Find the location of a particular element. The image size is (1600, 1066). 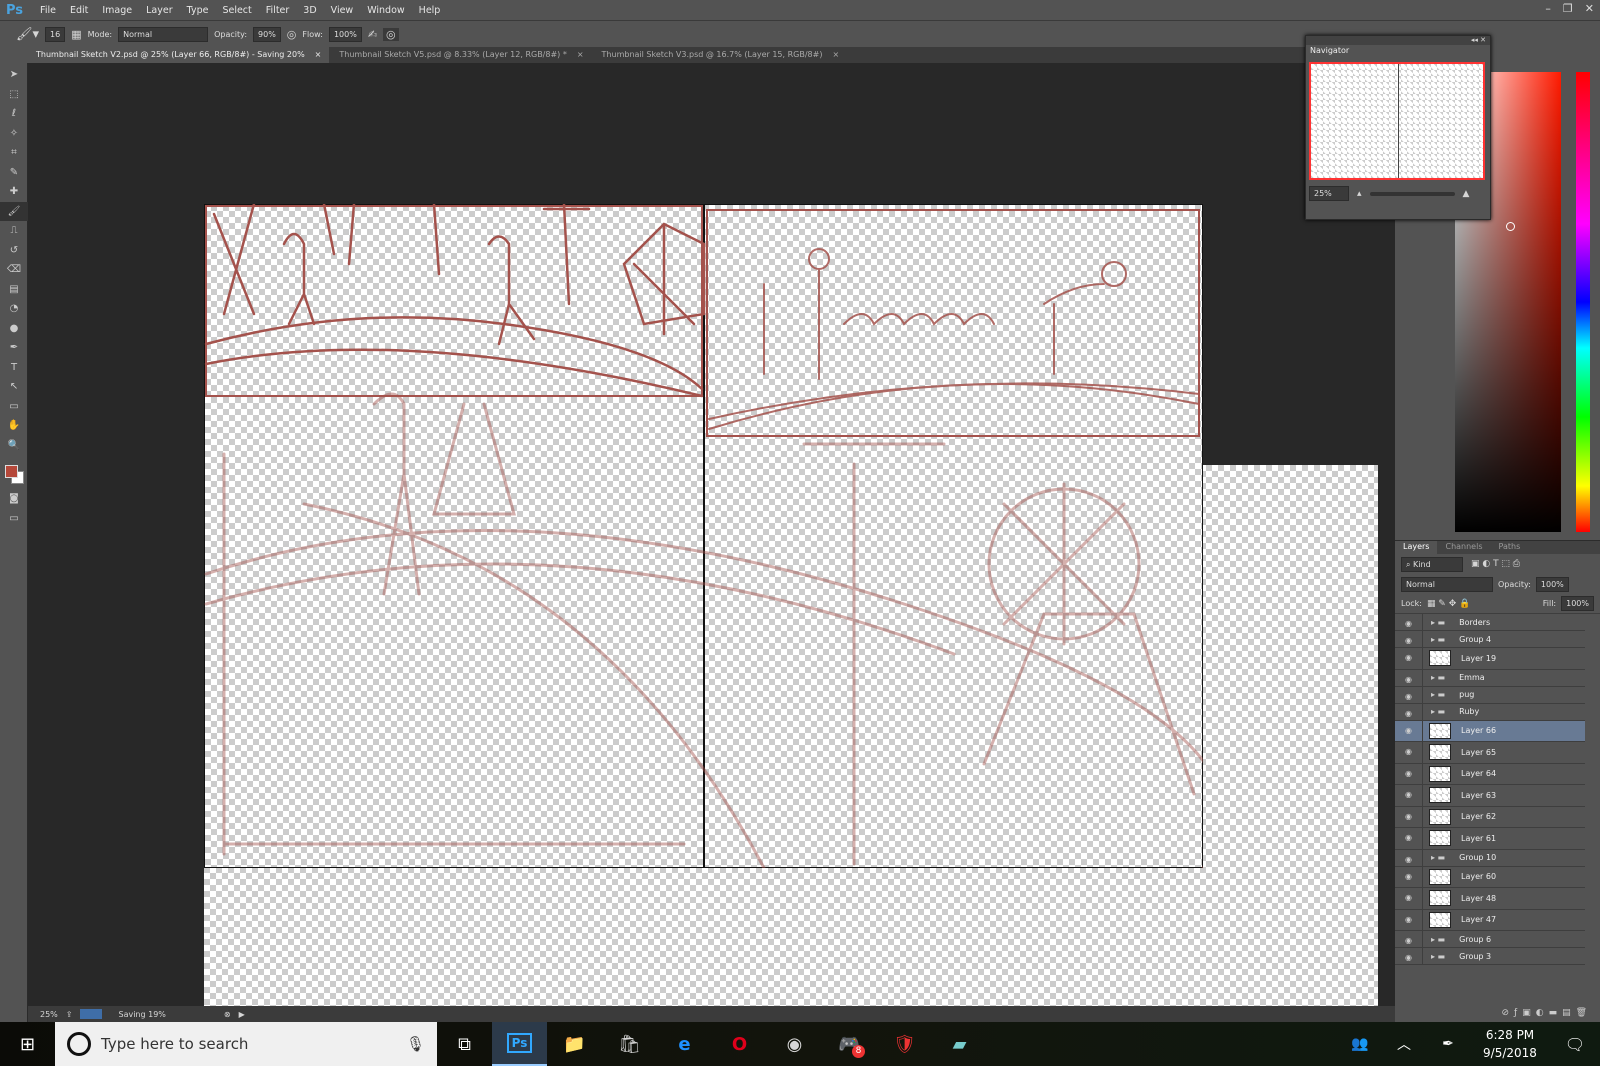

layer-row: ◉ Layer 61 is located at coordinates (1490, 839).